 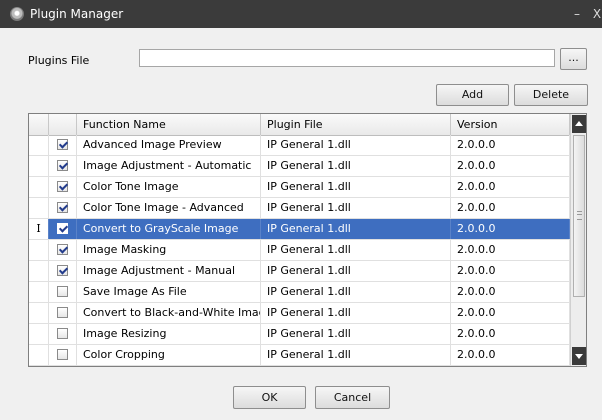 I want to click on window-title: Plugin Manager, so click(x=77, y=14).